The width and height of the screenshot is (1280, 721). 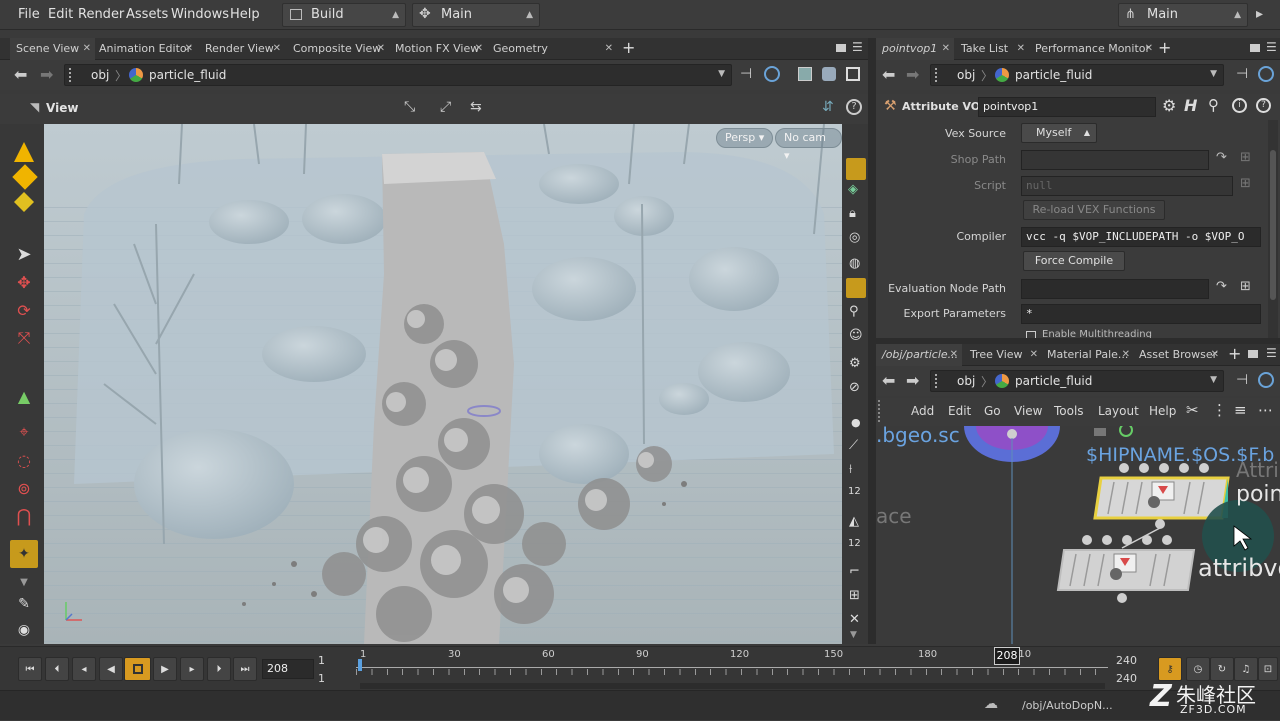 I want to click on search-icon: ⚲, so click(x=1213, y=105).